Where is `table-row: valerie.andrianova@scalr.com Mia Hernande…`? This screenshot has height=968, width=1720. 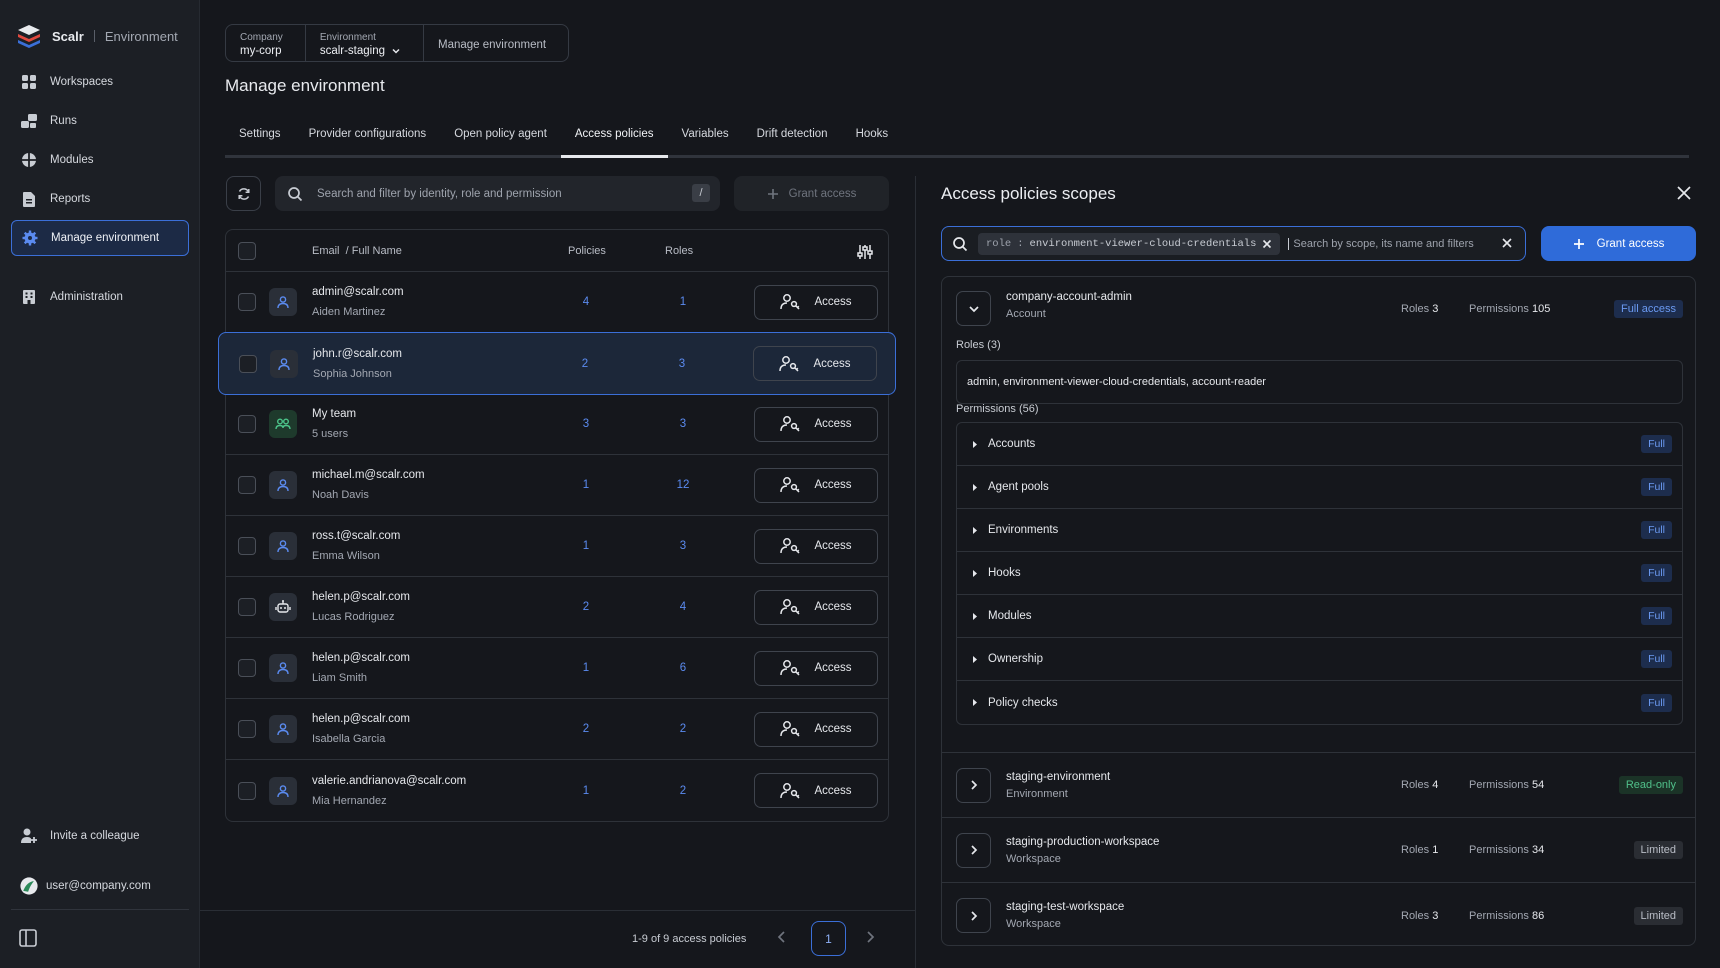
table-row: valerie.andrianova@scalr.com Mia Hernande… is located at coordinates (557, 790).